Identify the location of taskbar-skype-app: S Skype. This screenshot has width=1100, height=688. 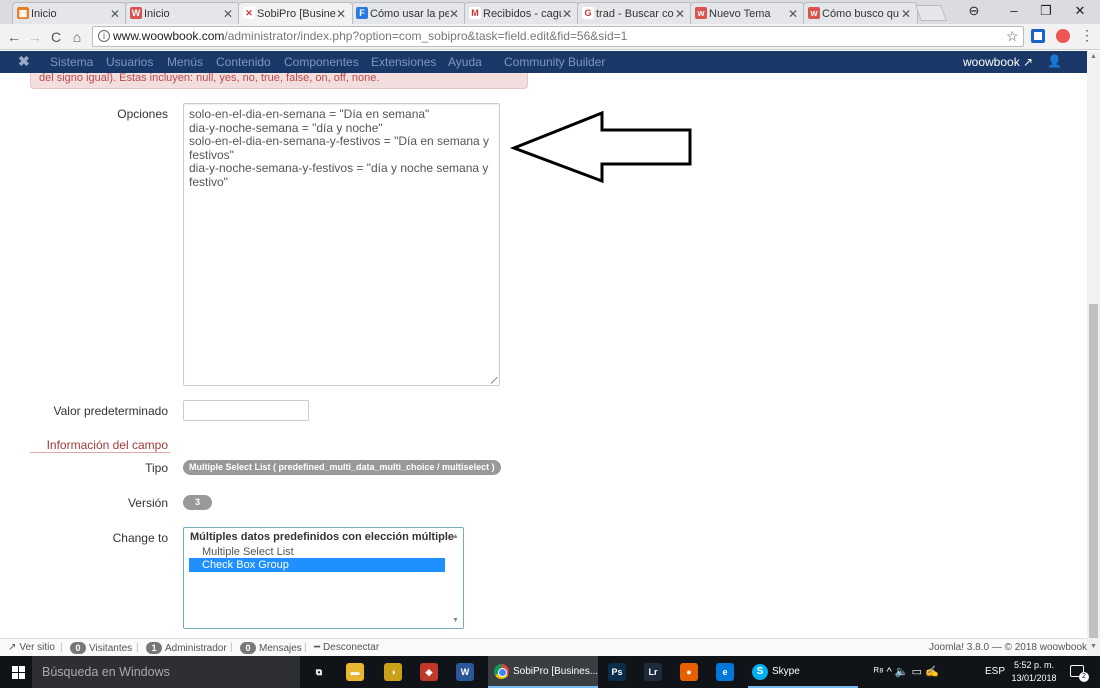
(803, 672).